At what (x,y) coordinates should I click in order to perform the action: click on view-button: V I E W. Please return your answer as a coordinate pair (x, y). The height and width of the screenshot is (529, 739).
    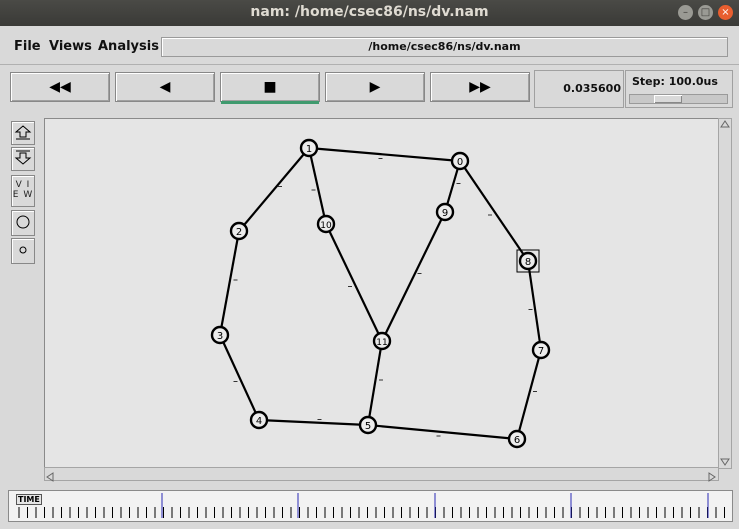
    Looking at the image, I should click on (23, 191).